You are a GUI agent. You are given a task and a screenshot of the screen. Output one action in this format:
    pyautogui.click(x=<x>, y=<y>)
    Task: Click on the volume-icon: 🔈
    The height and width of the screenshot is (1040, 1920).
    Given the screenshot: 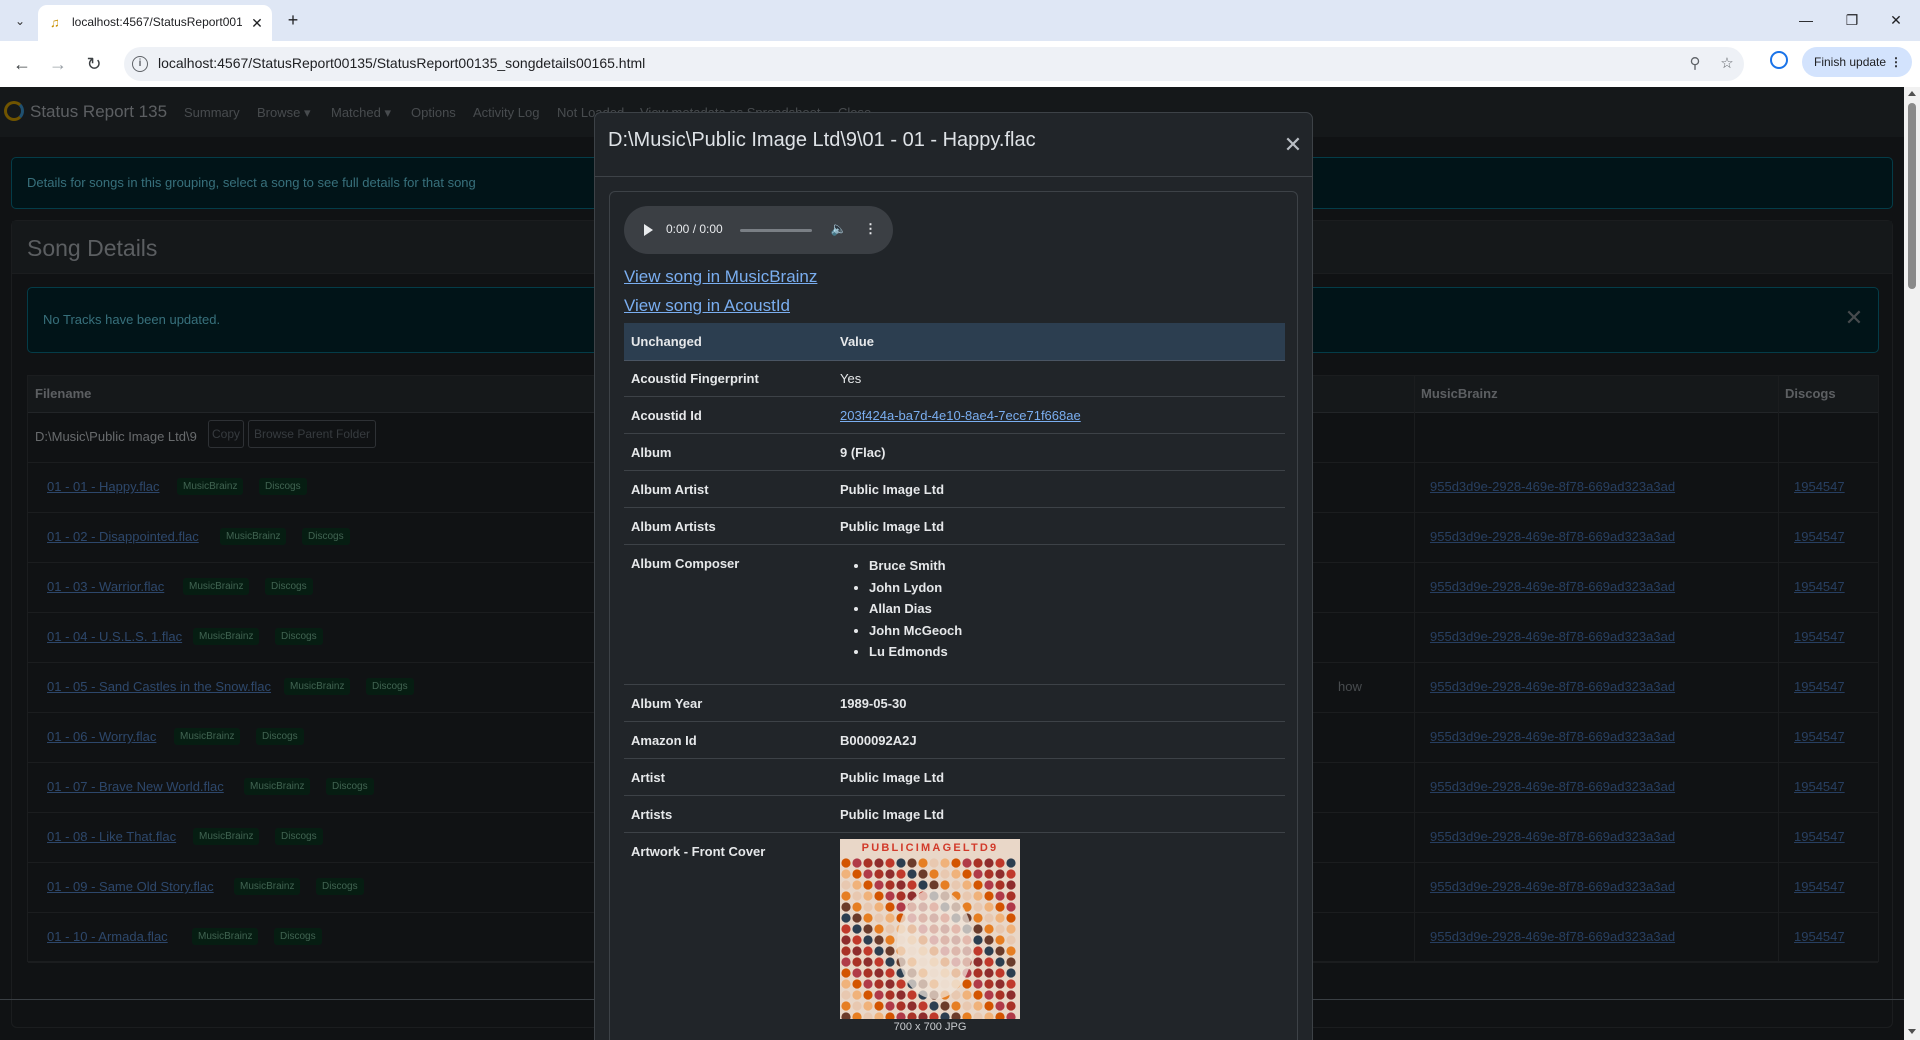 What is the action you would take?
    pyautogui.click(x=839, y=229)
    